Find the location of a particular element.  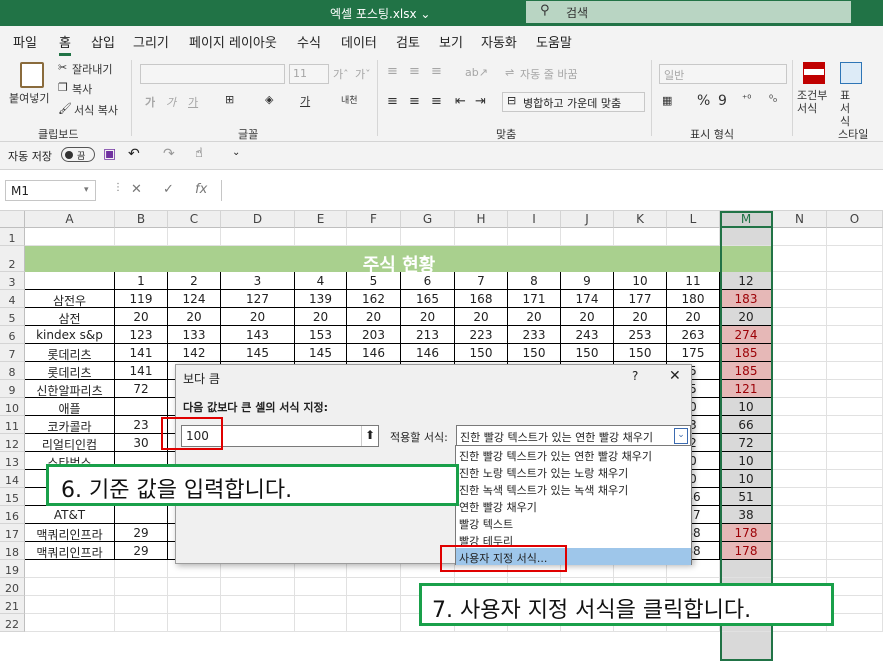

conditional-format-icon is located at coordinates (814, 73).